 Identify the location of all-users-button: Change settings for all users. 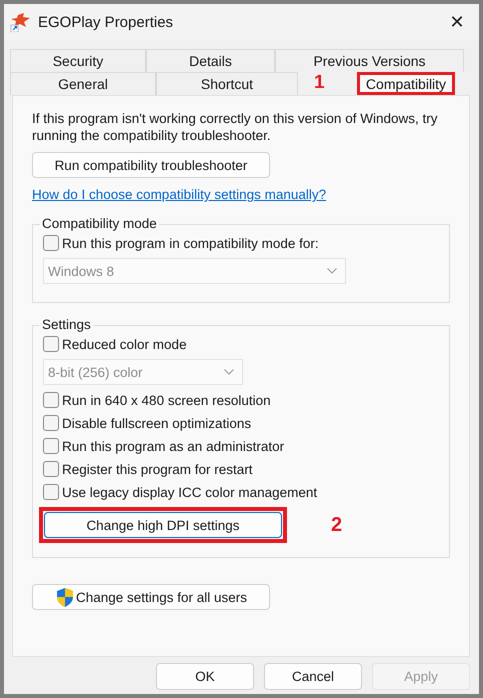
(151, 597).